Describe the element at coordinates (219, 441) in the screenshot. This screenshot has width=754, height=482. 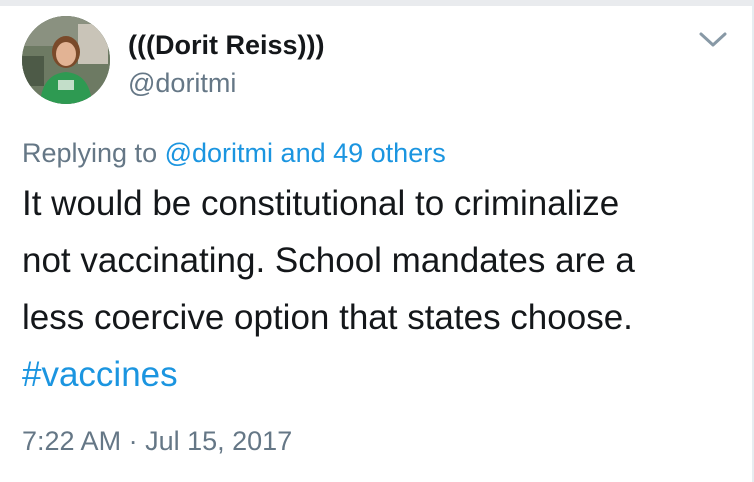
I see `tweet-date: Jul 15, 2017` at that location.